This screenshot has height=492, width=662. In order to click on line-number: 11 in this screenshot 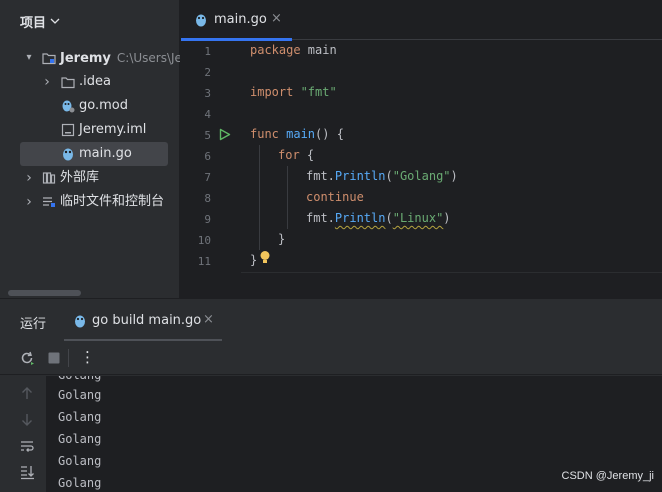, I will do `click(204, 261)`.